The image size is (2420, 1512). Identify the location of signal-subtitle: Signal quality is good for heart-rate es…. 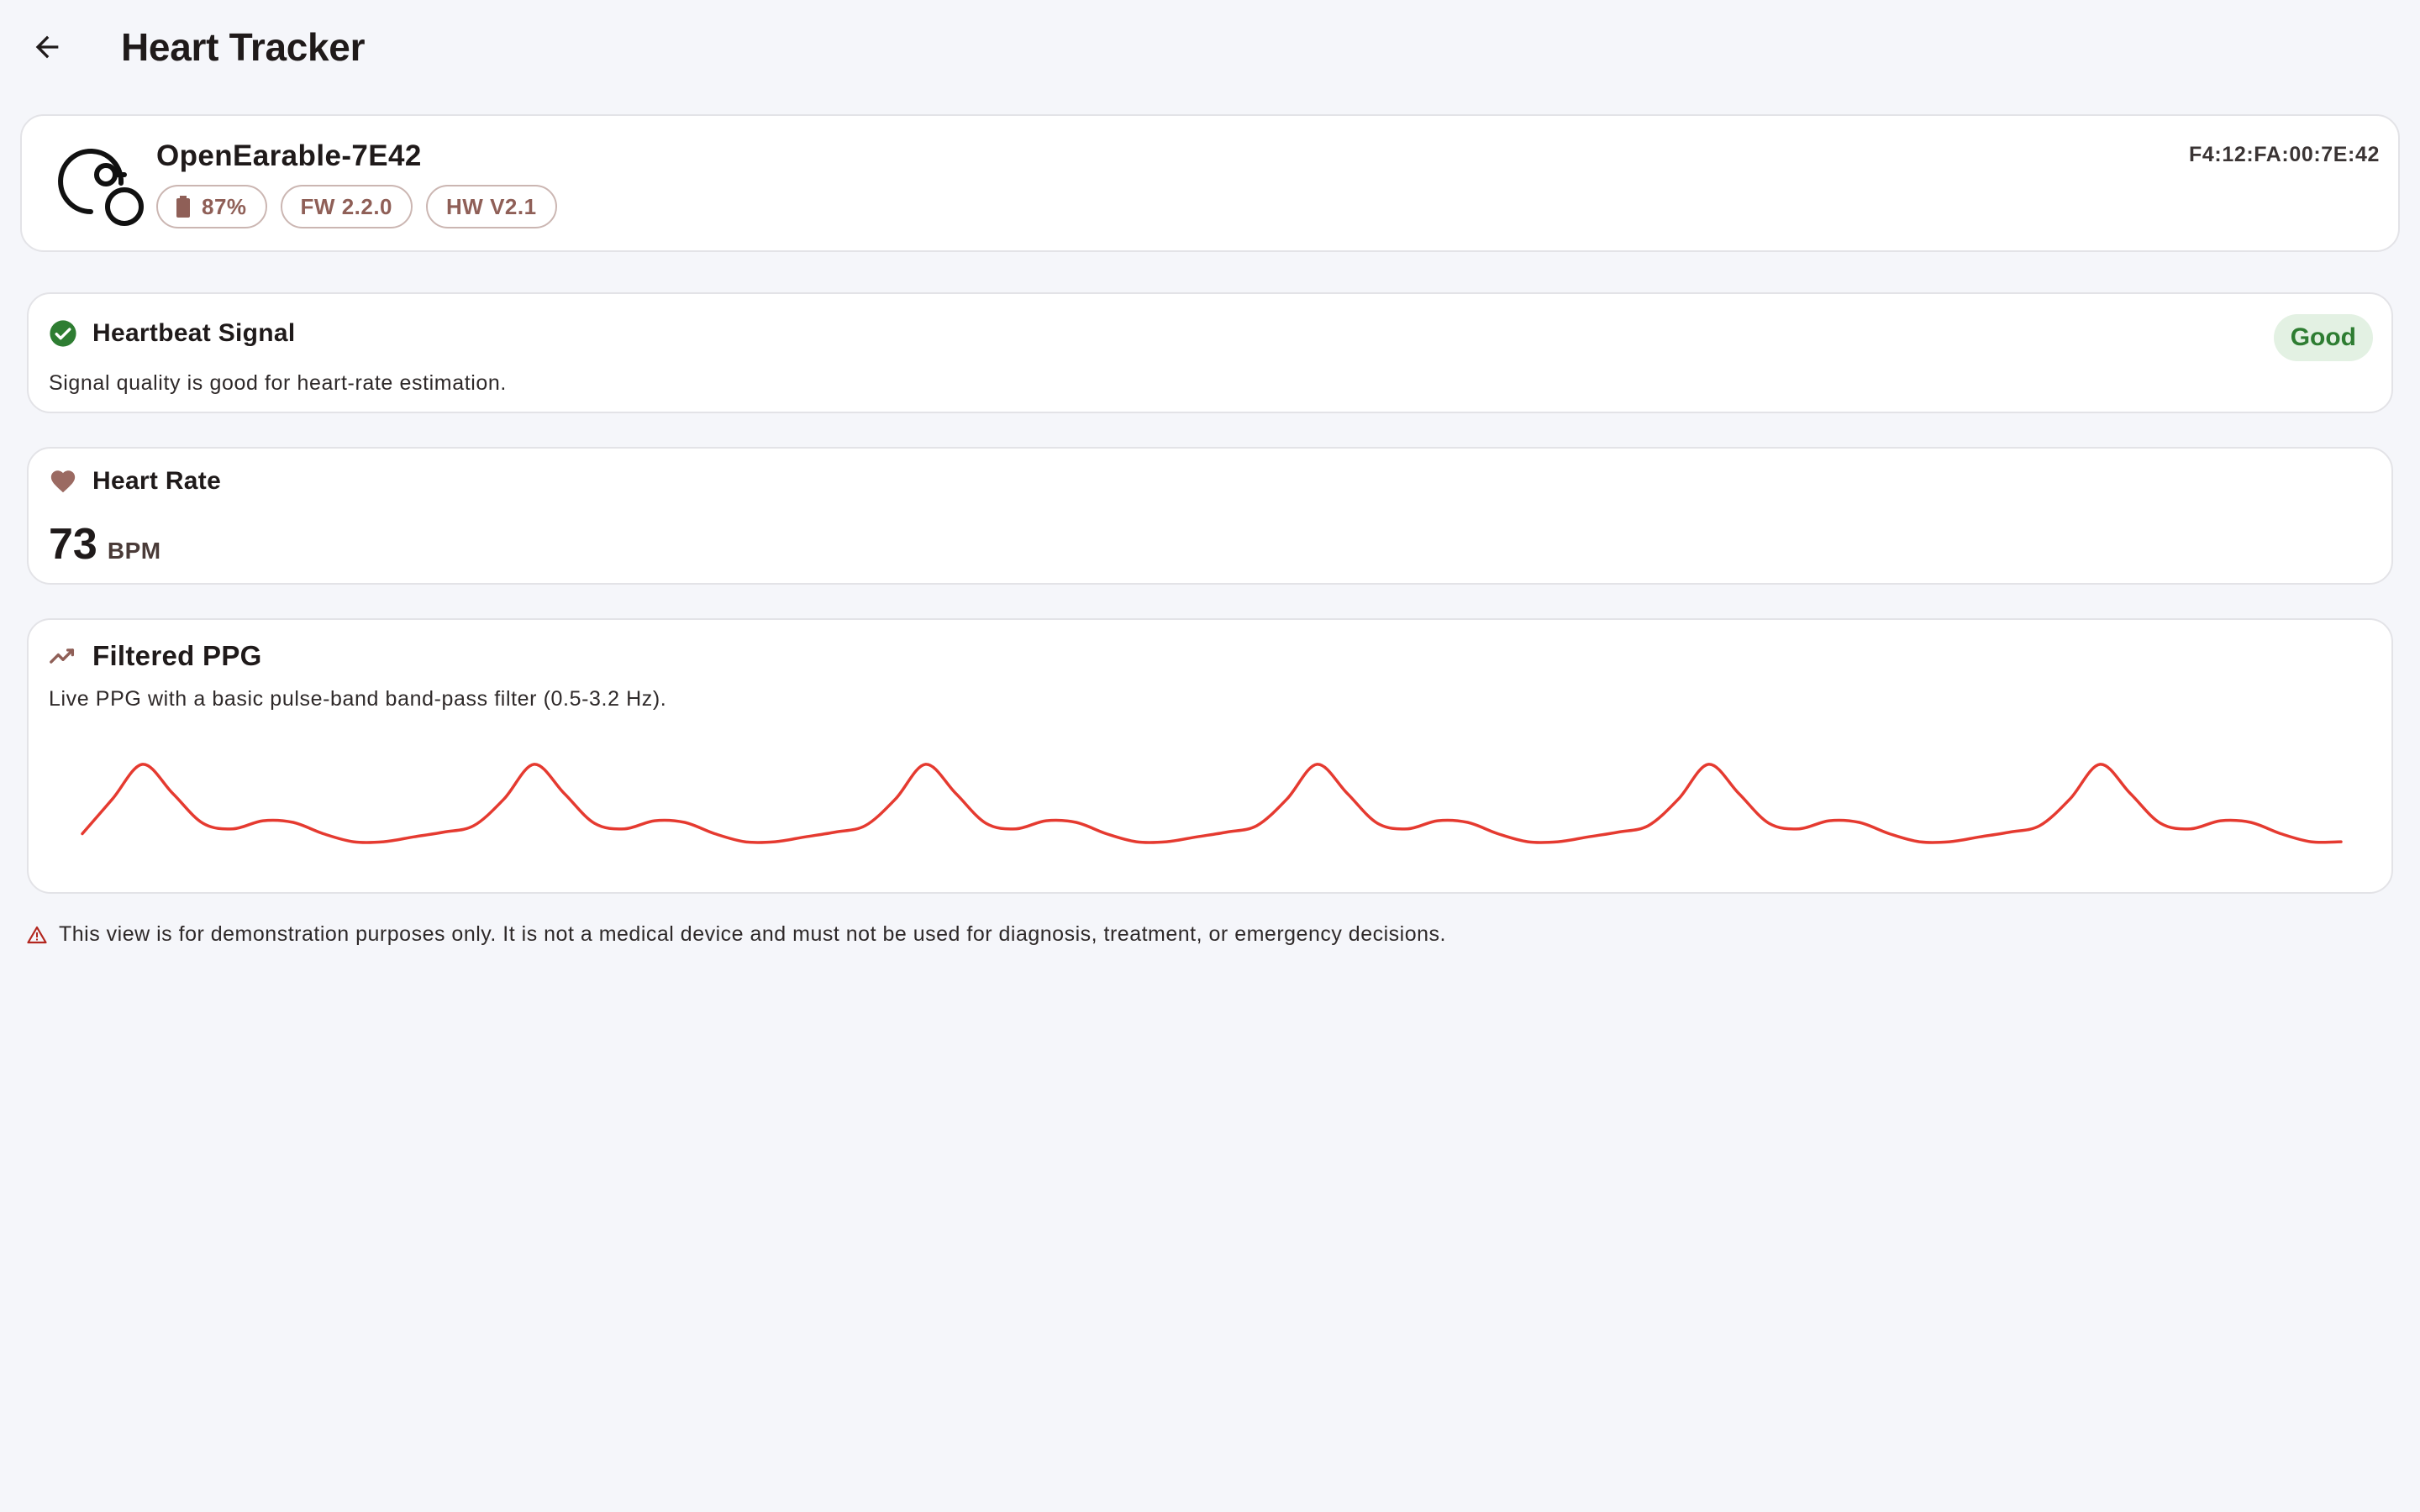
(278, 383).